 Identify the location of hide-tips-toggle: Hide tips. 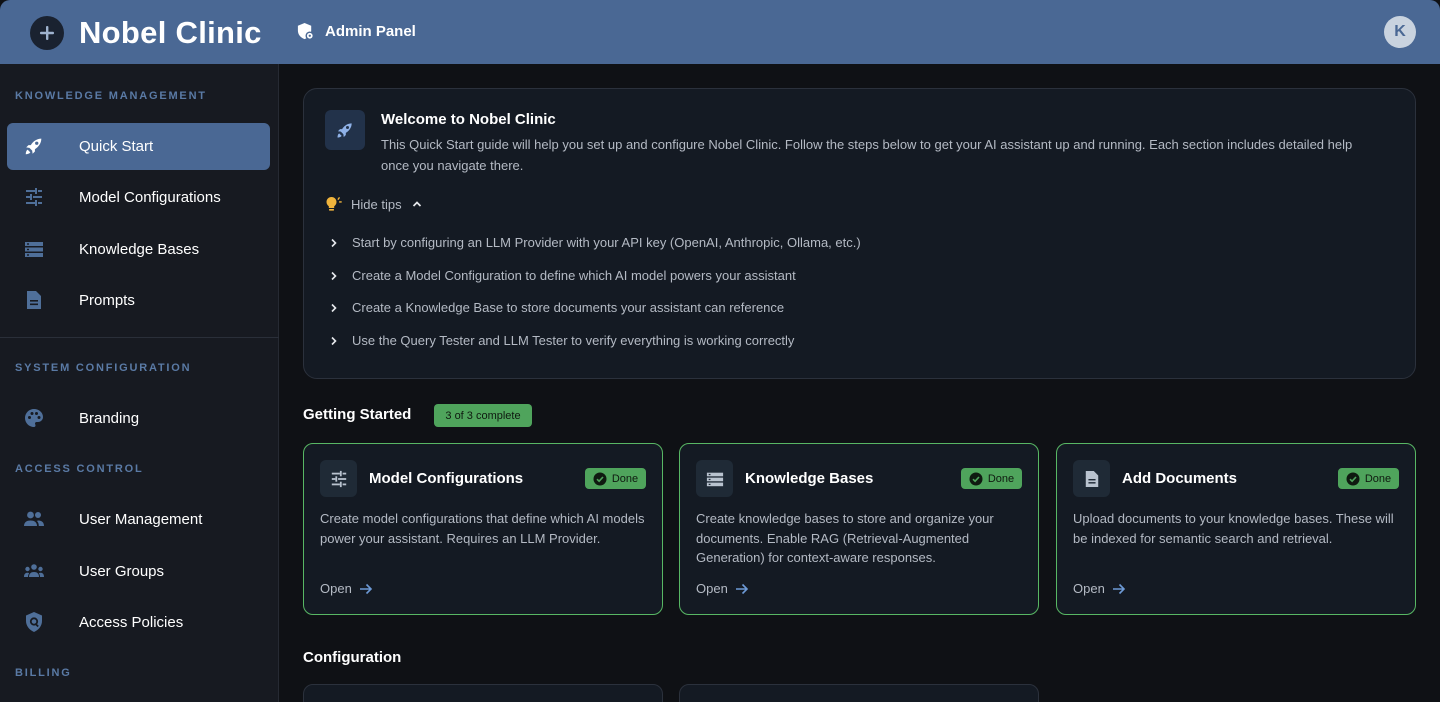
(373, 204).